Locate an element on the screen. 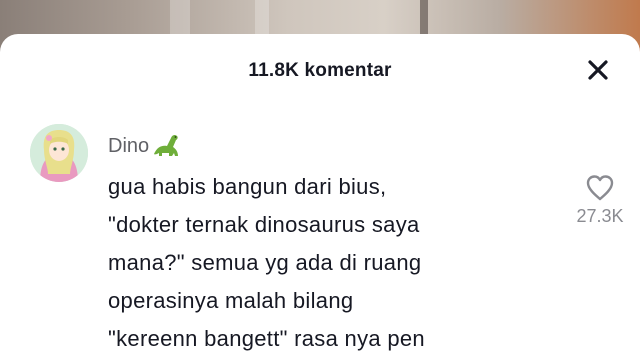  sauropod-emoji-icon is located at coordinates (168, 146).